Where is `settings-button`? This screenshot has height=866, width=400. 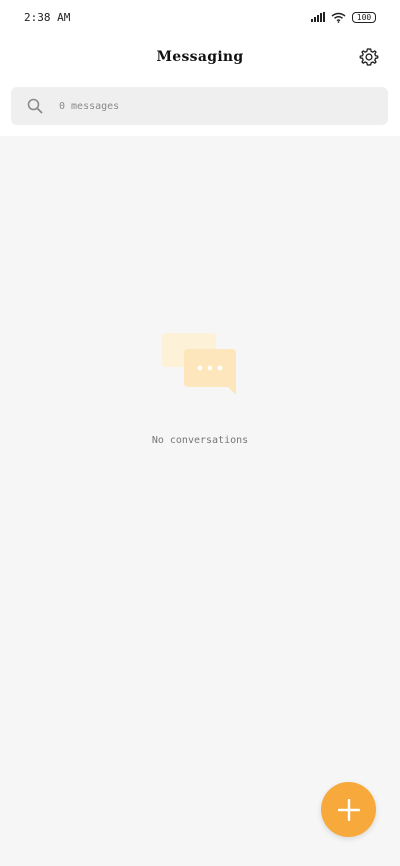
settings-button is located at coordinates (369, 57).